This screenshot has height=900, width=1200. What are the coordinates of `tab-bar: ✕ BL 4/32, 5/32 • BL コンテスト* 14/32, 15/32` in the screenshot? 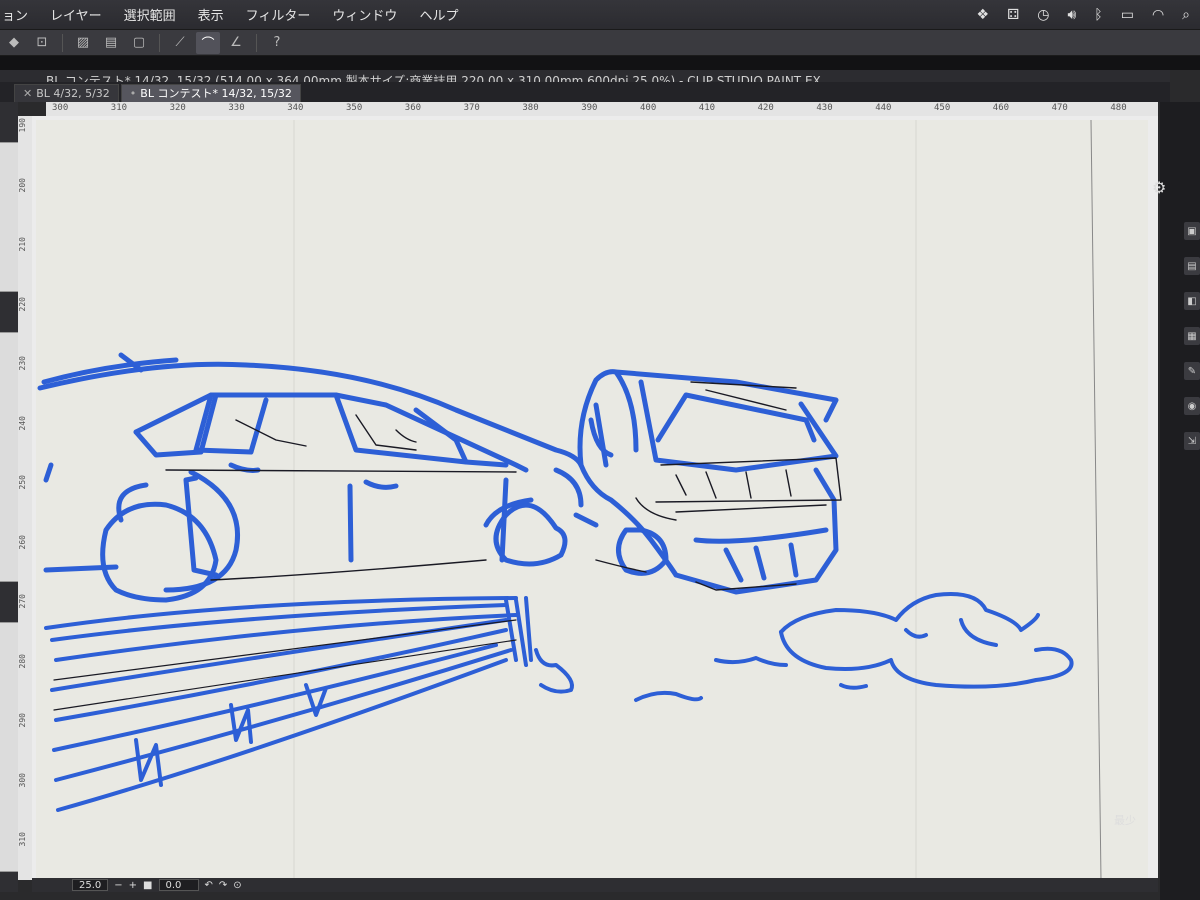 It's located at (585, 92).